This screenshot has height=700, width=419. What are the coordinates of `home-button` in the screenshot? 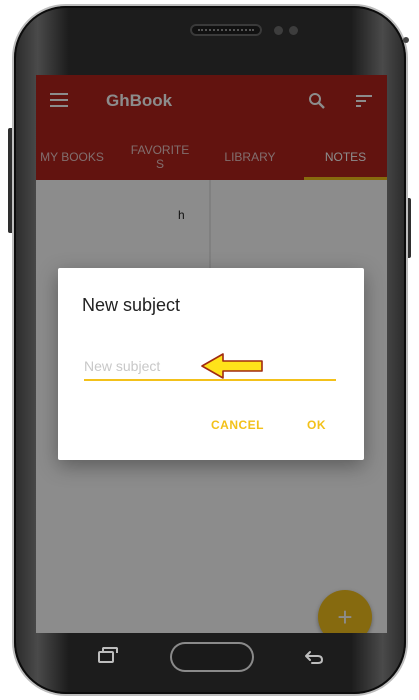 It's located at (212, 657).